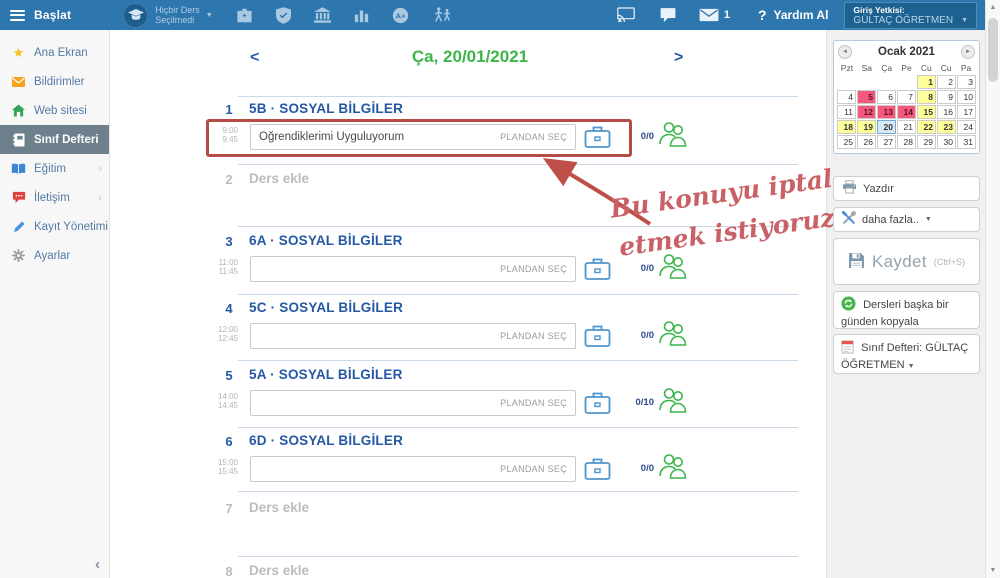 The height and width of the screenshot is (578, 1000). What do you see at coordinates (886, 97) in the screenshot?
I see `calendar-day: 6` at bounding box center [886, 97].